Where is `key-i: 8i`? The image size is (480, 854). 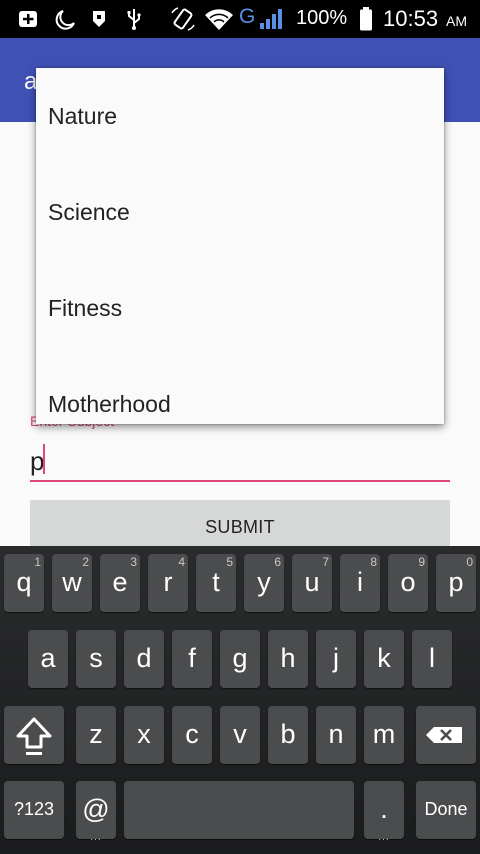
key-i: 8i is located at coordinates (360, 583).